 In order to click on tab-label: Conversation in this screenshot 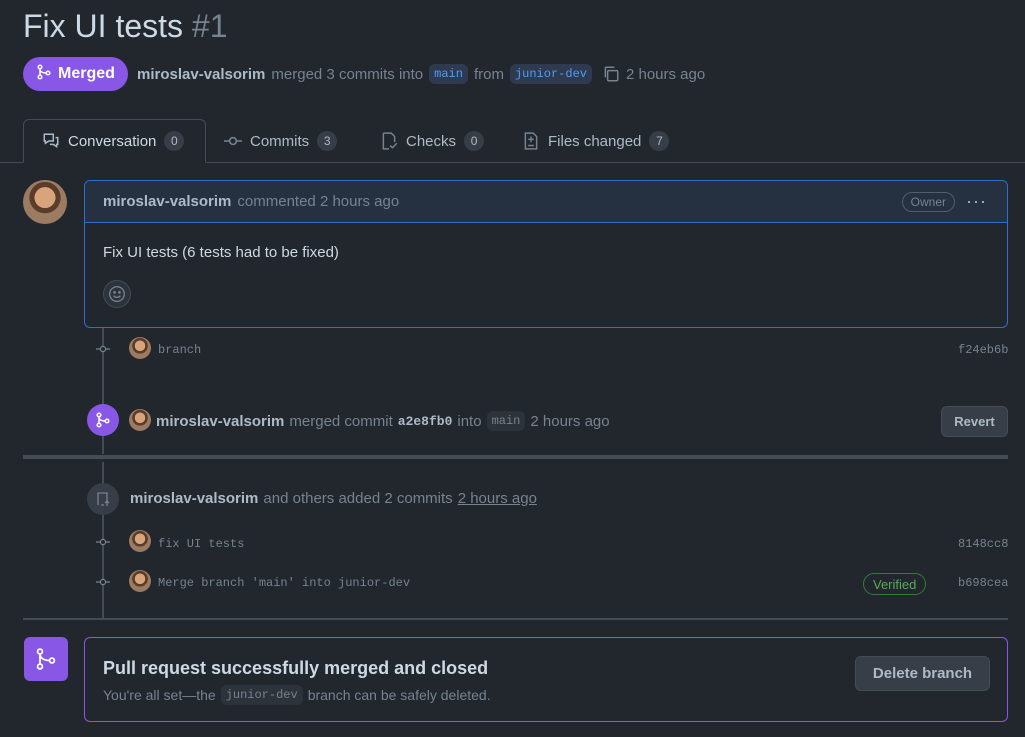, I will do `click(112, 141)`.